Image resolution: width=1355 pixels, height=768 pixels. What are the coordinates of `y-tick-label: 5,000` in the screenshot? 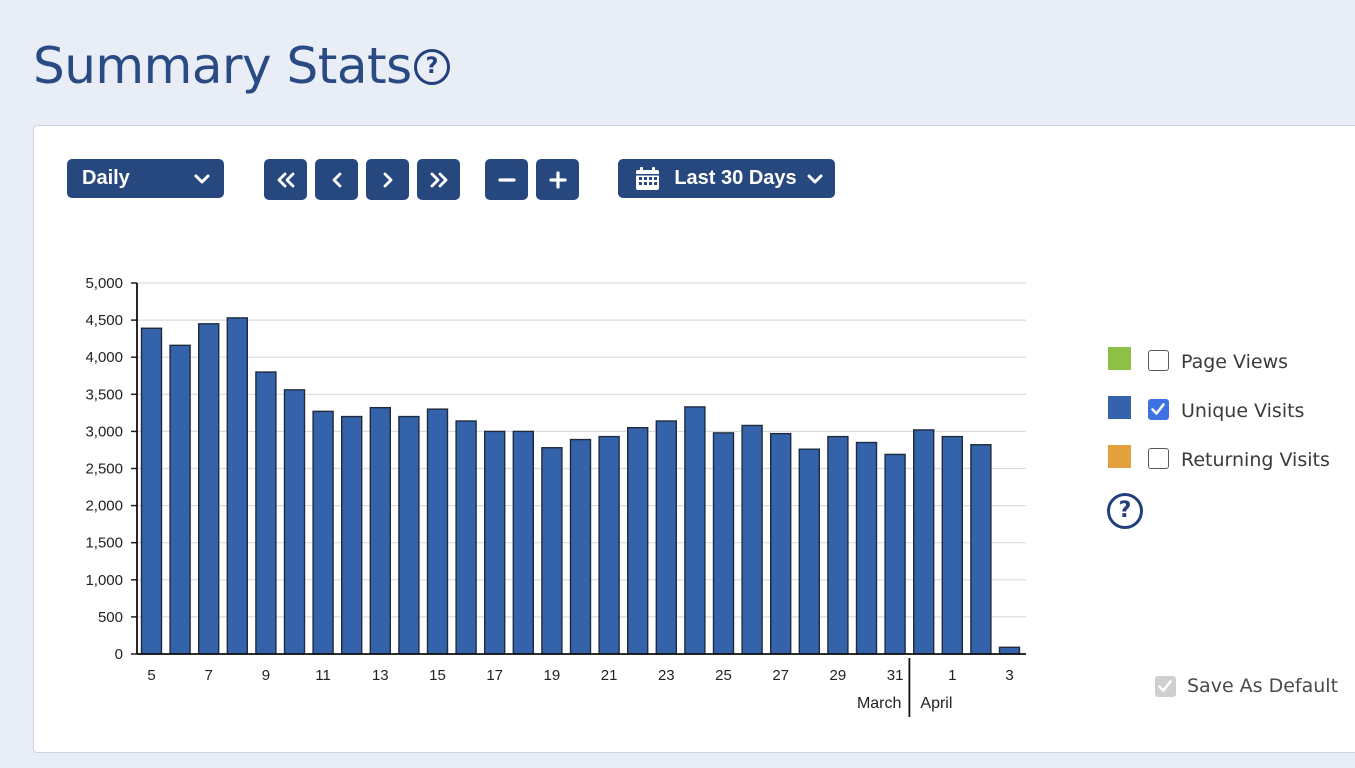 It's located at (104, 283).